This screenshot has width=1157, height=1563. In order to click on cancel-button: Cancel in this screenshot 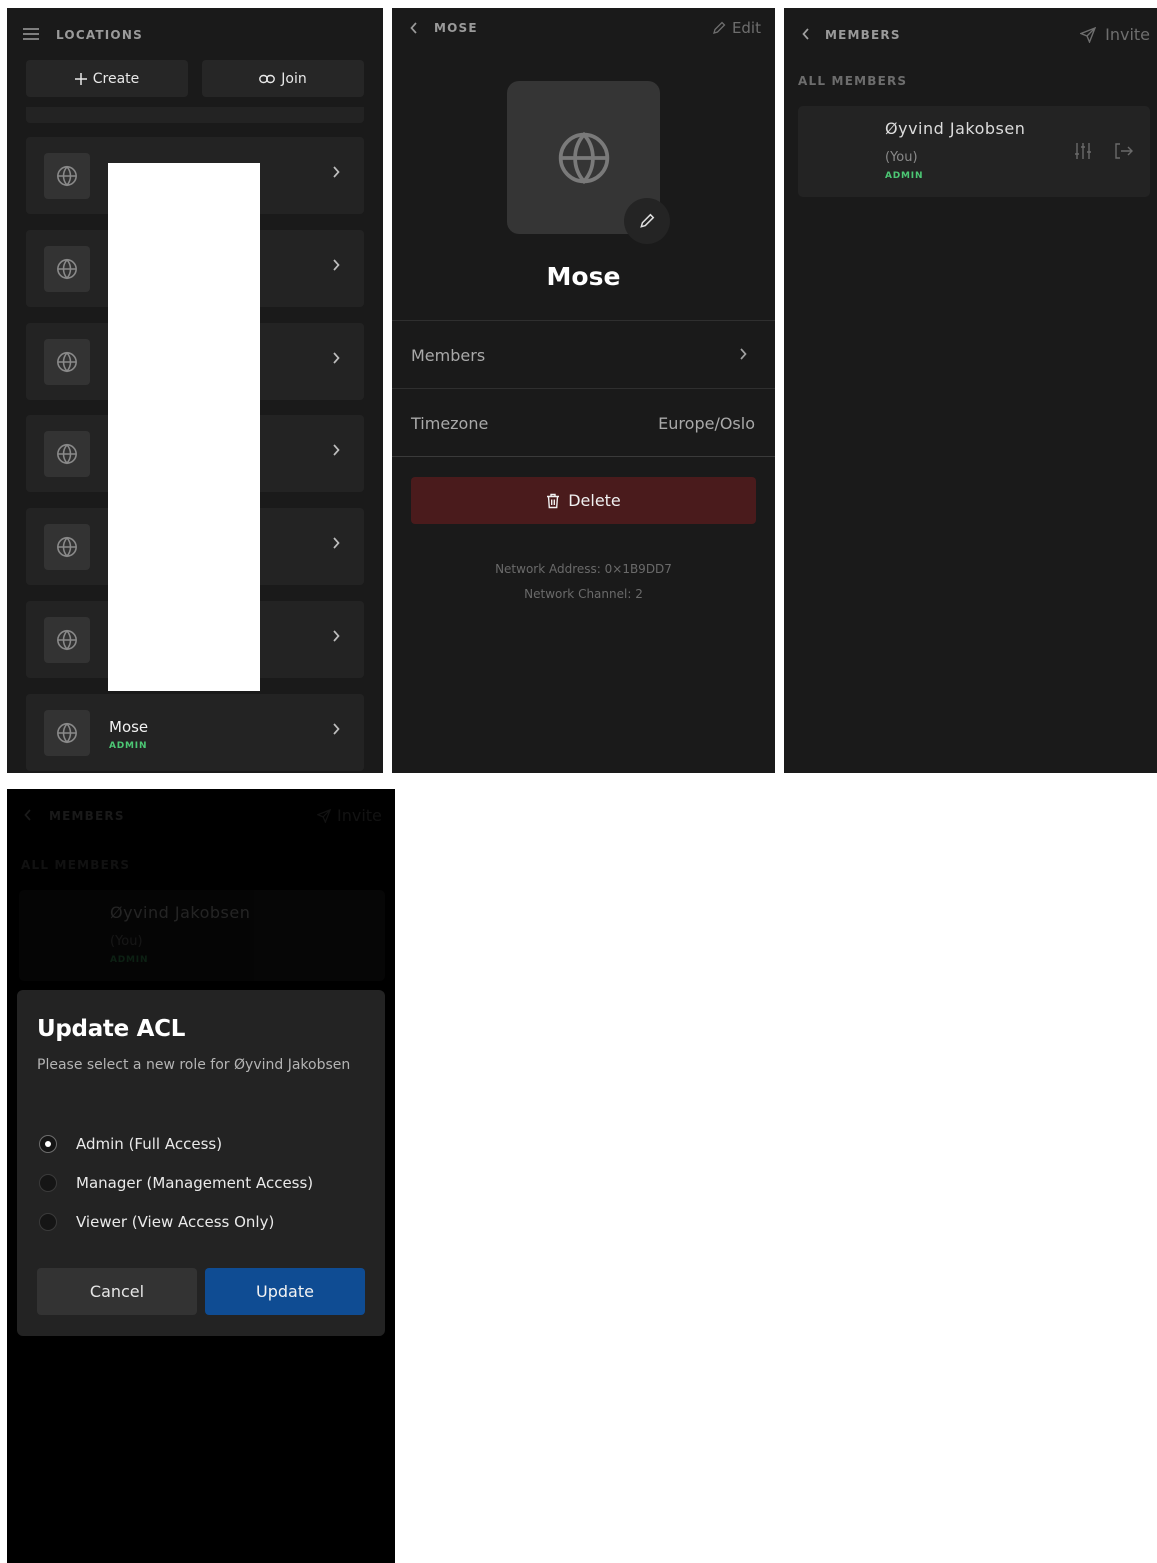, I will do `click(117, 1291)`.